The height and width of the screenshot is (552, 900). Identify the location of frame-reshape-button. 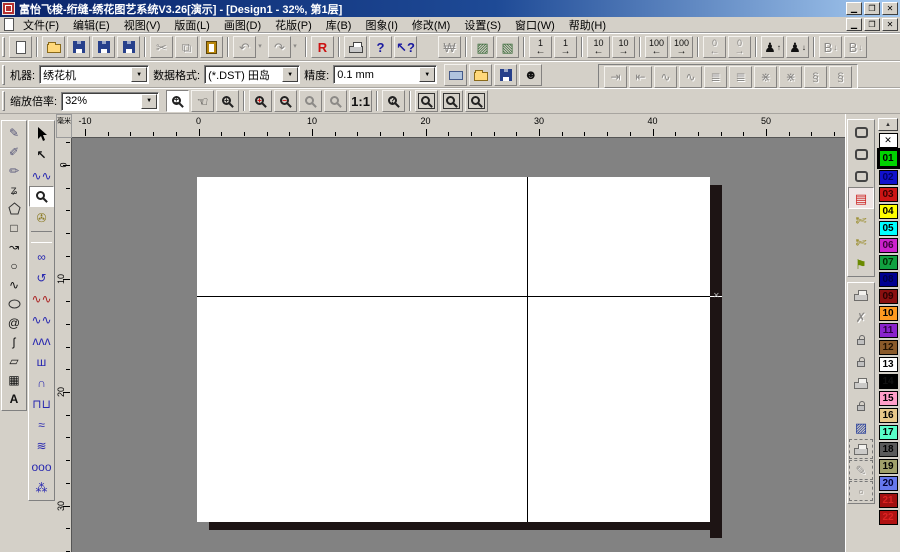
(861, 176).